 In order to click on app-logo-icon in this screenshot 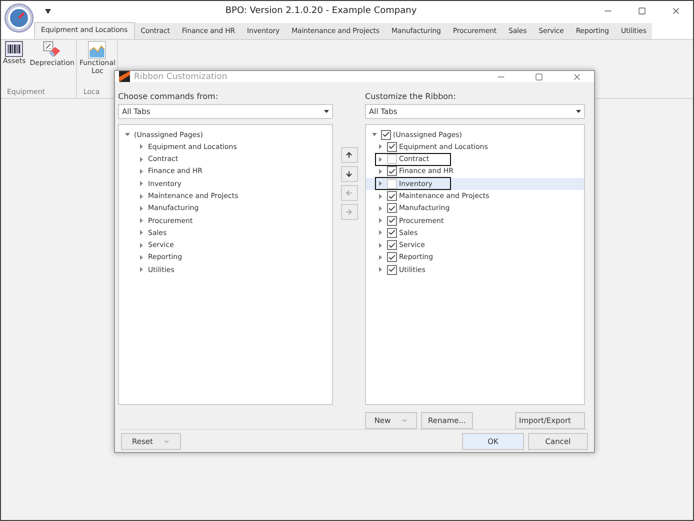, I will do `click(124, 76)`.